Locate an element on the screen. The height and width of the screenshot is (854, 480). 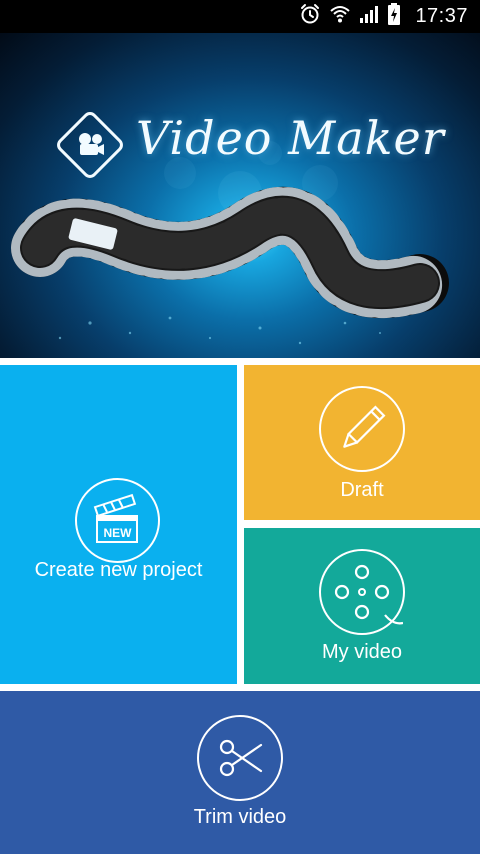
signal-icon is located at coordinates (369, 16).